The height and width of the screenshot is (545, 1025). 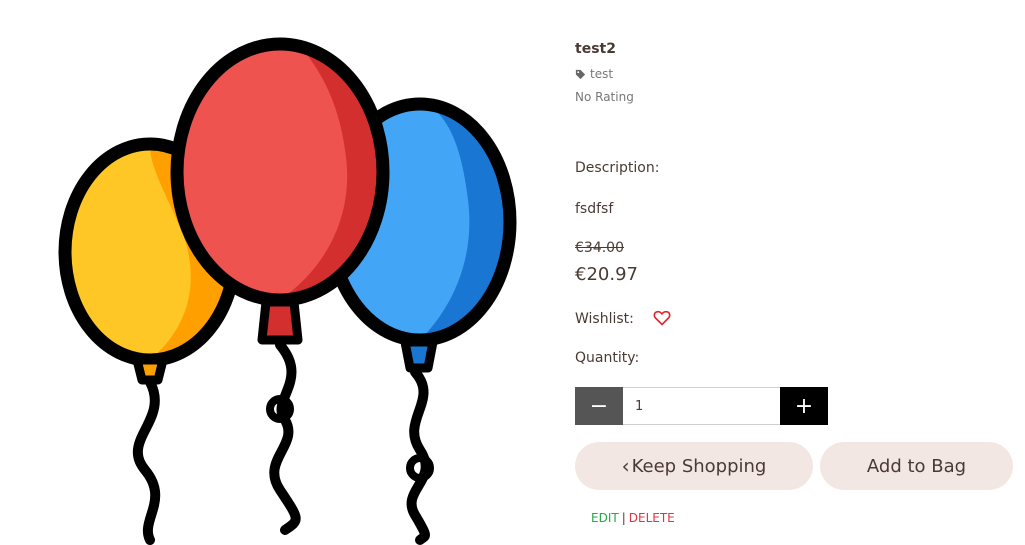 I want to click on sale-price: €20.97, so click(x=606, y=274).